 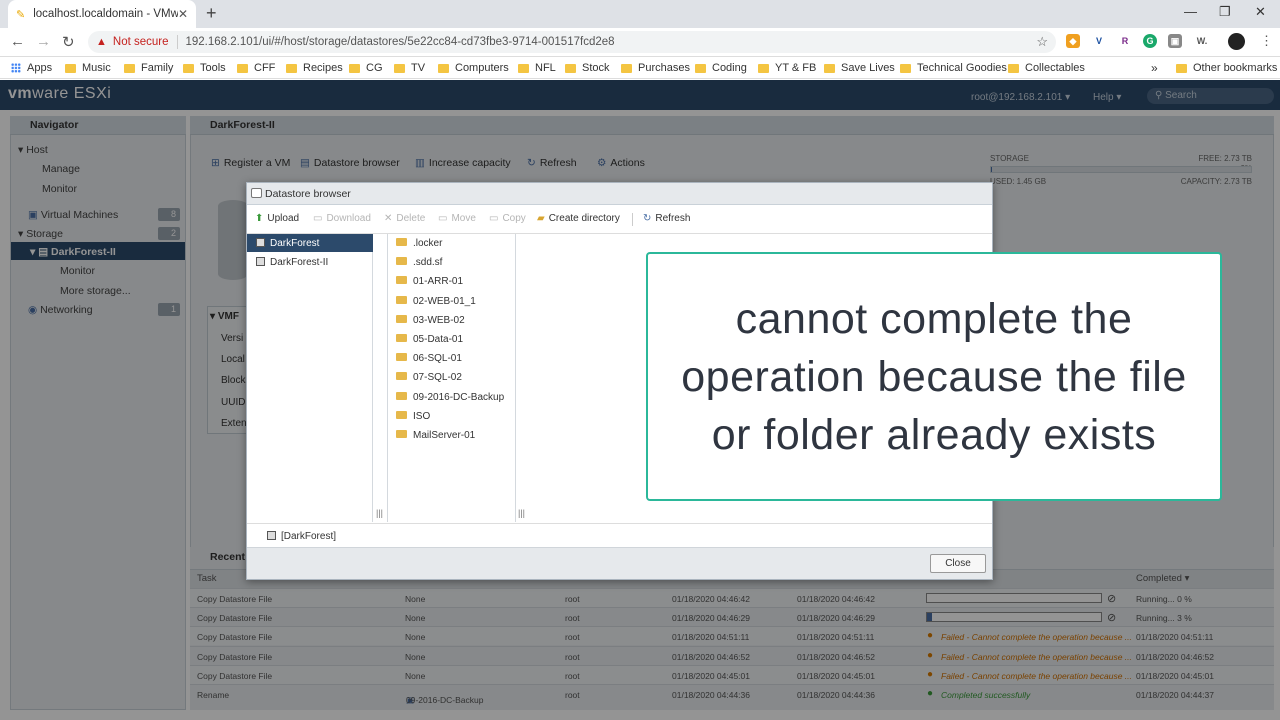 What do you see at coordinates (647, 218) in the screenshot?
I see `refresh-icon: ↻` at bounding box center [647, 218].